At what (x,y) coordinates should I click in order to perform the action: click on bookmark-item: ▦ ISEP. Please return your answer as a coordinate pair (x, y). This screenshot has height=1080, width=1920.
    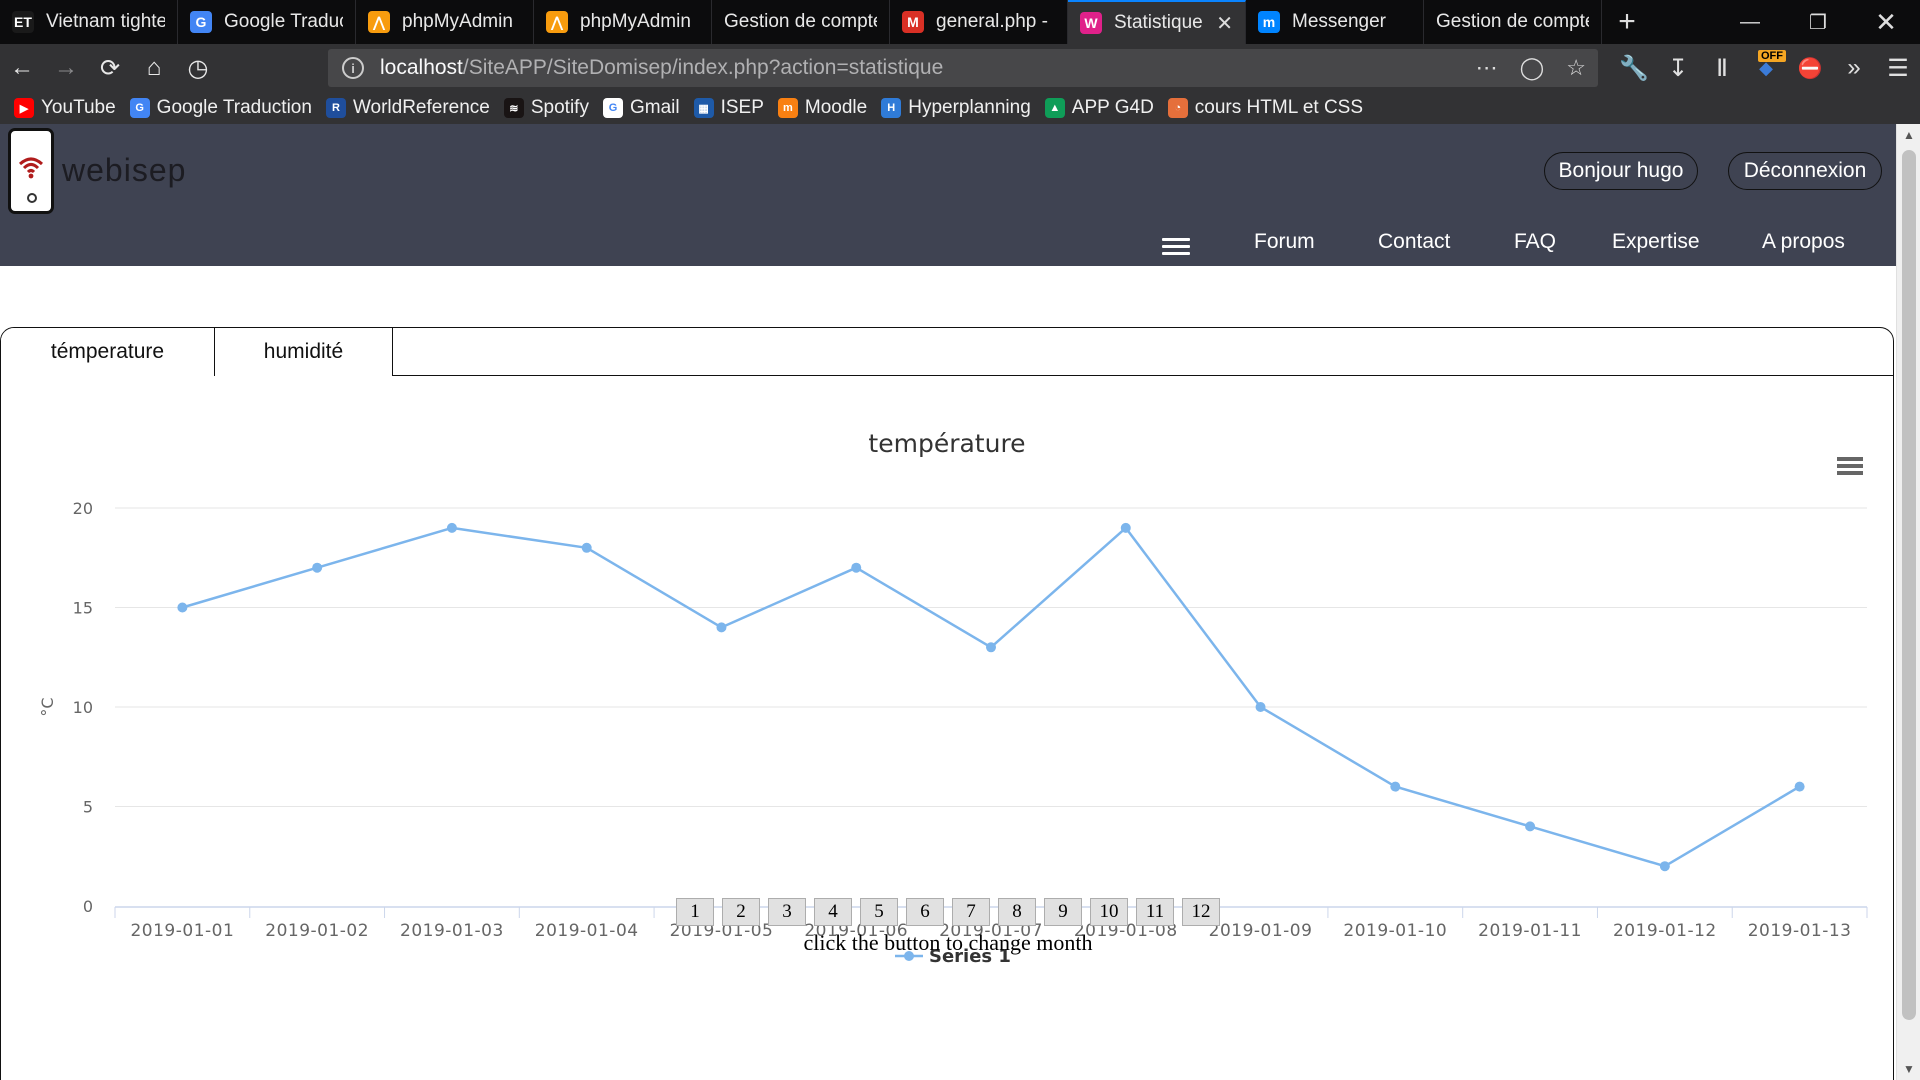
    Looking at the image, I should click on (728, 108).